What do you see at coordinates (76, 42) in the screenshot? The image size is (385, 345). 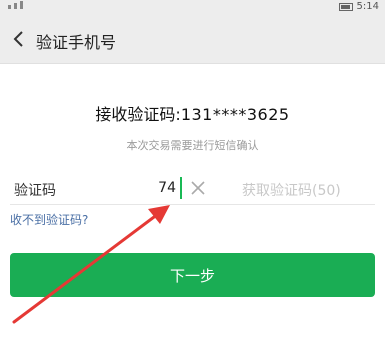 I see `page-title: 验证手机号` at bounding box center [76, 42].